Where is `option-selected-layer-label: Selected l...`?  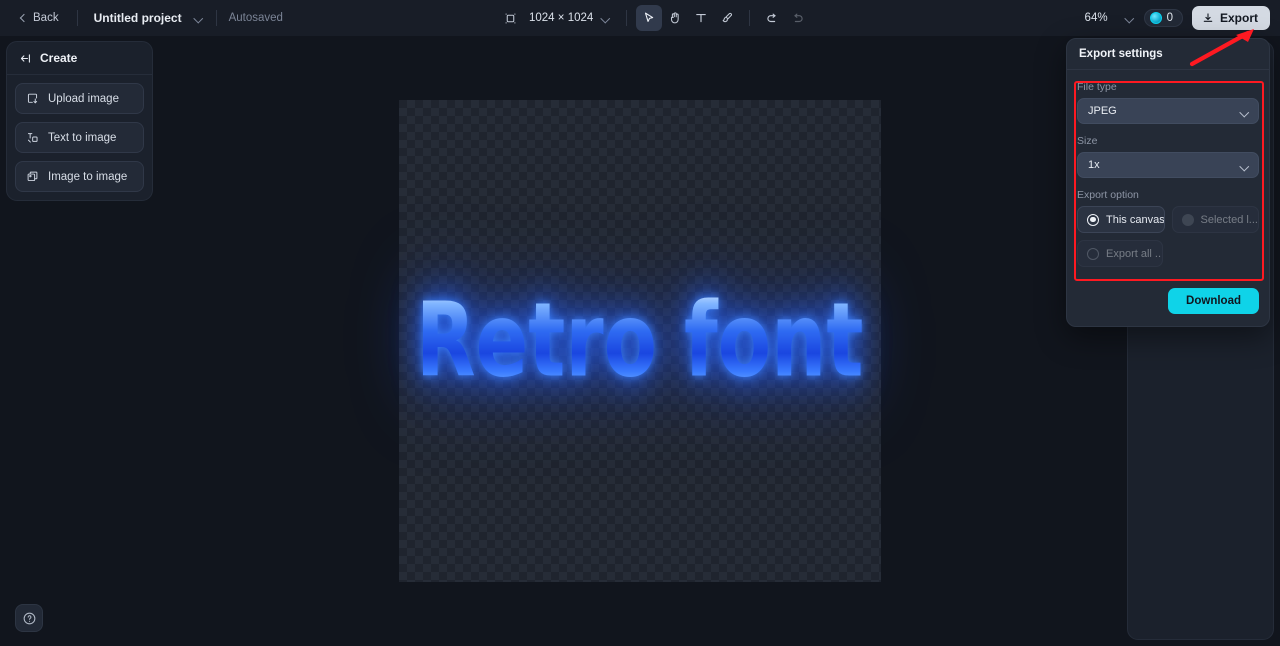 option-selected-layer-label: Selected l... is located at coordinates (1229, 219).